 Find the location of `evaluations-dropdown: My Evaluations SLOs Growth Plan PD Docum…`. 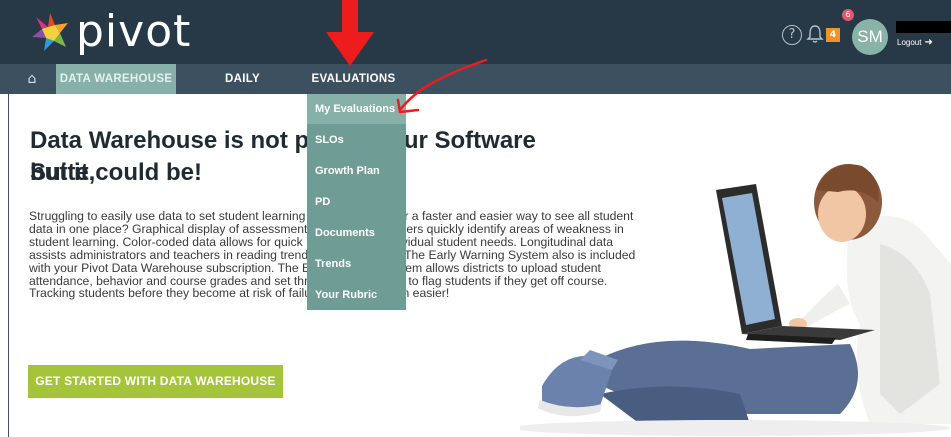

evaluations-dropdown: My Evaluations SLOs Growth Plan PD Docum… is located at coordinates (356, 202).